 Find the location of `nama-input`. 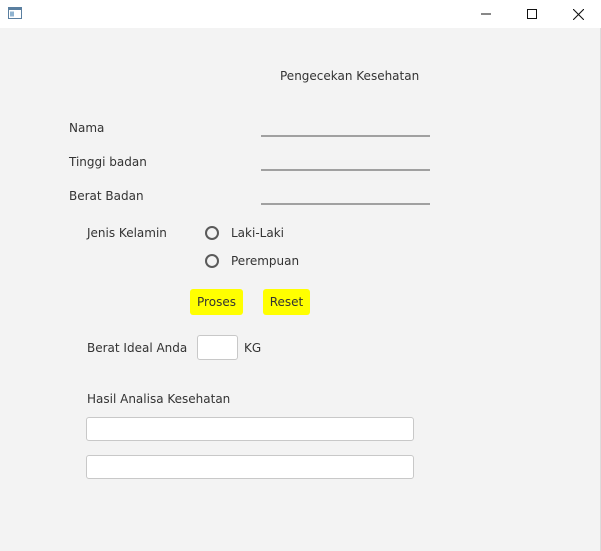

nama-input is located at coordinates (345, 127).